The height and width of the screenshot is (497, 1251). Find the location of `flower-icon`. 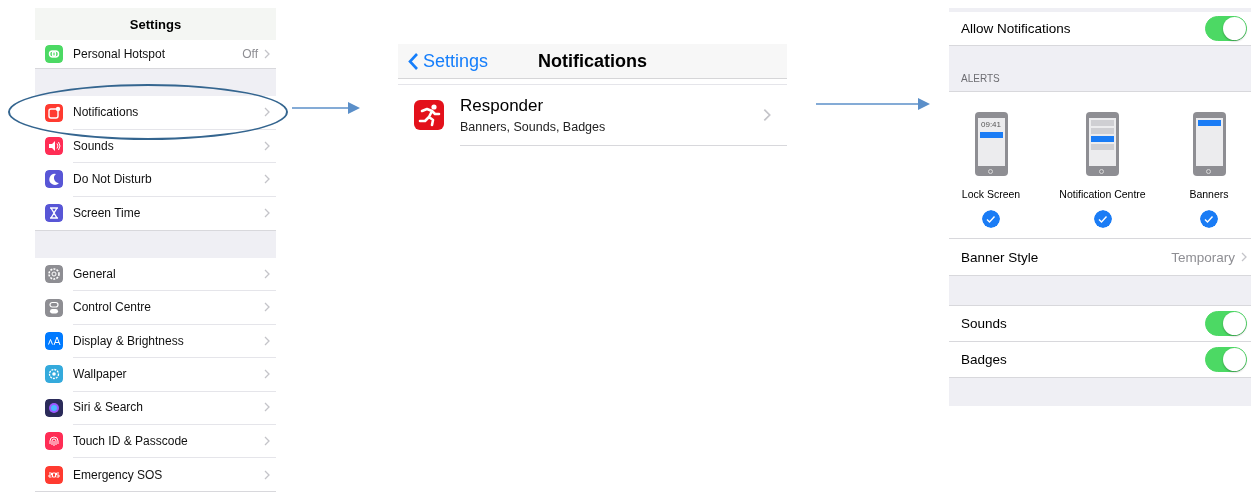

flower-icon is located at coordinates (54, 374).